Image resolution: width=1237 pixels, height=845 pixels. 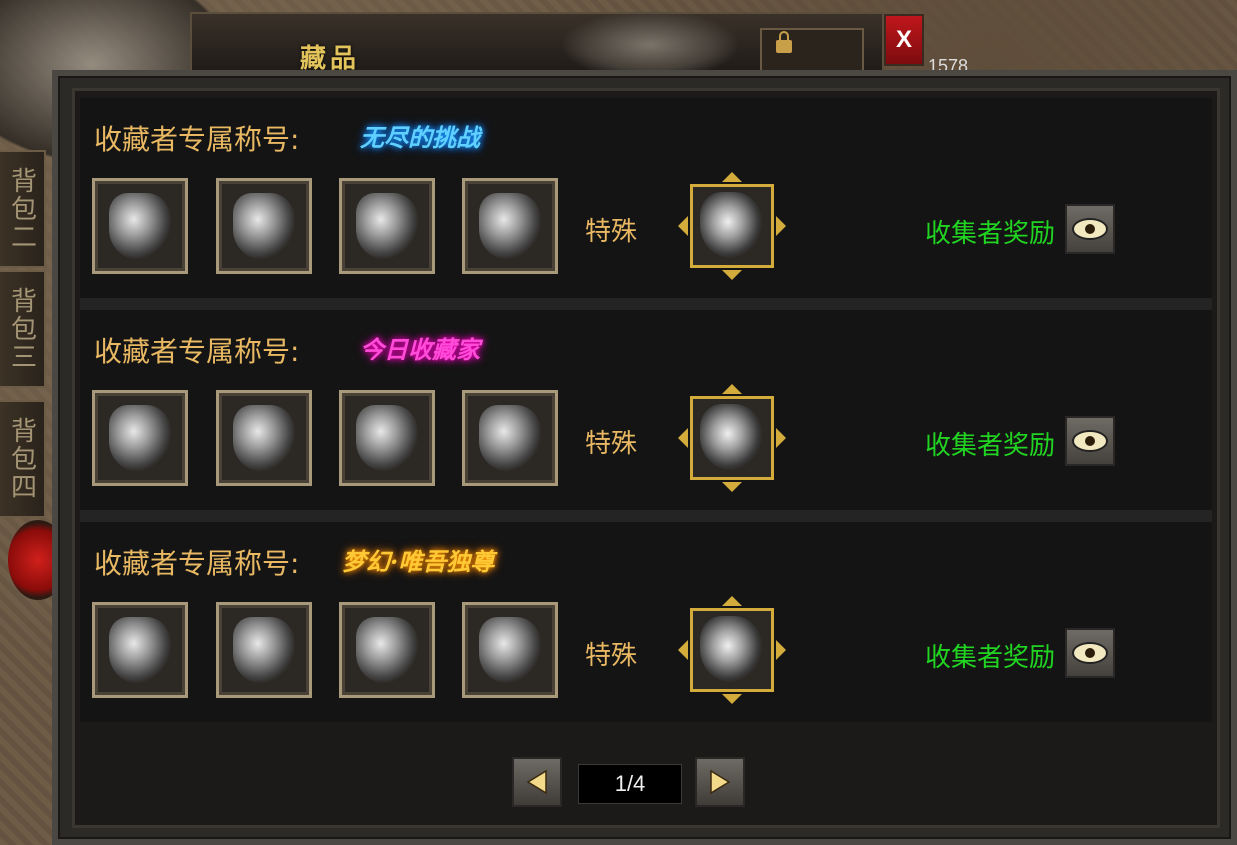 I want to click on side-tab-label: 背包四, so click(x=21, y=459).